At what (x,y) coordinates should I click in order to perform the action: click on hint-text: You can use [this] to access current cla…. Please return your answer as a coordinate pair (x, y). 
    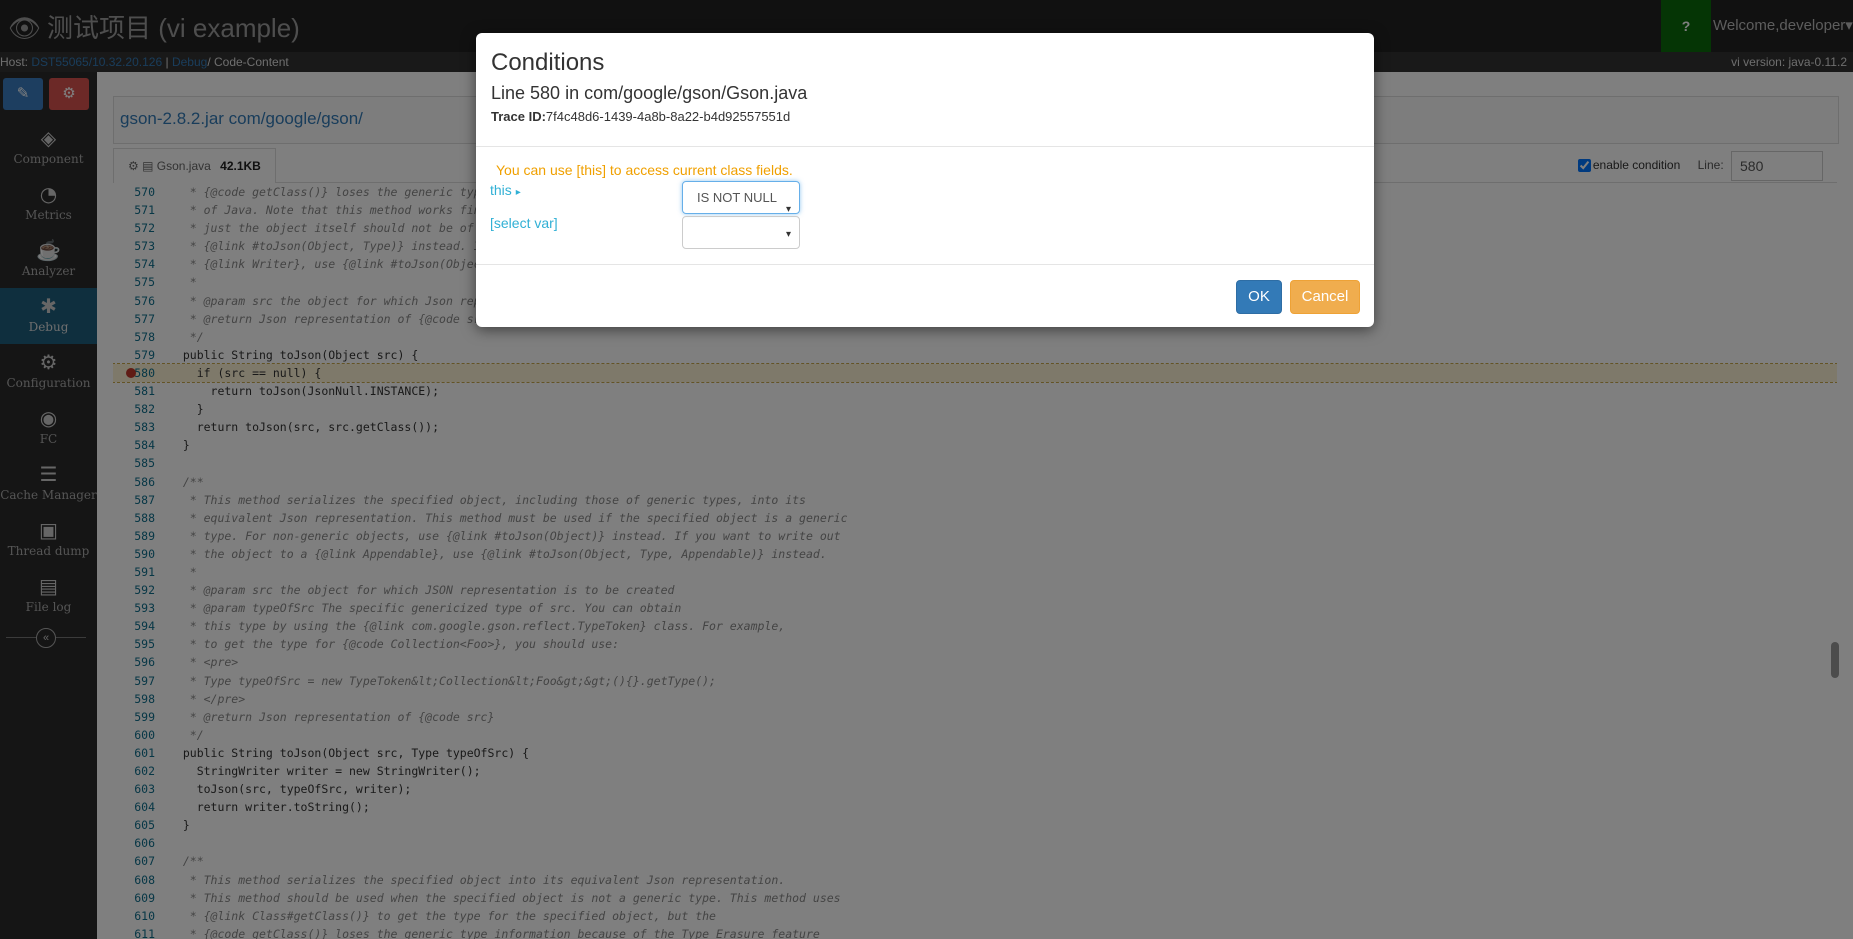
    Looking at the image, I should click on (644, 170).